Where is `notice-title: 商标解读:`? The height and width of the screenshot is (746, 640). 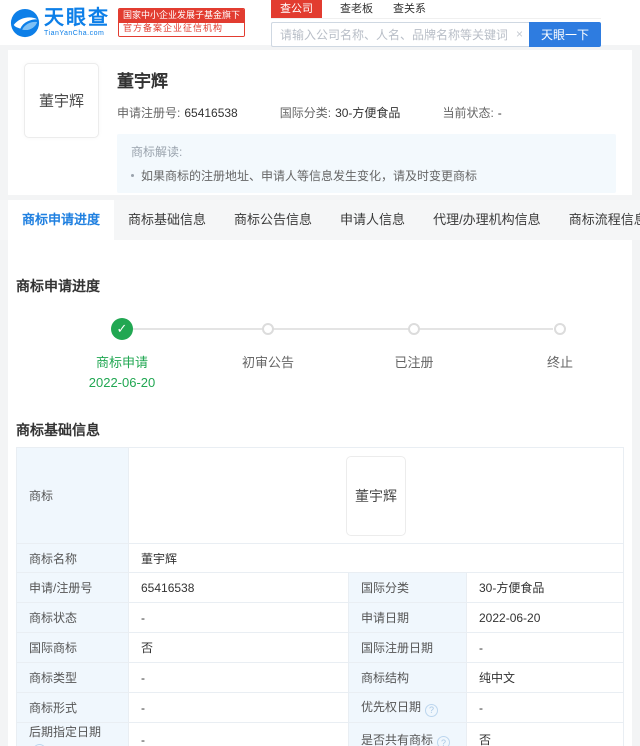 notice-title: 商标解读: is located at coordinates (157, 152).